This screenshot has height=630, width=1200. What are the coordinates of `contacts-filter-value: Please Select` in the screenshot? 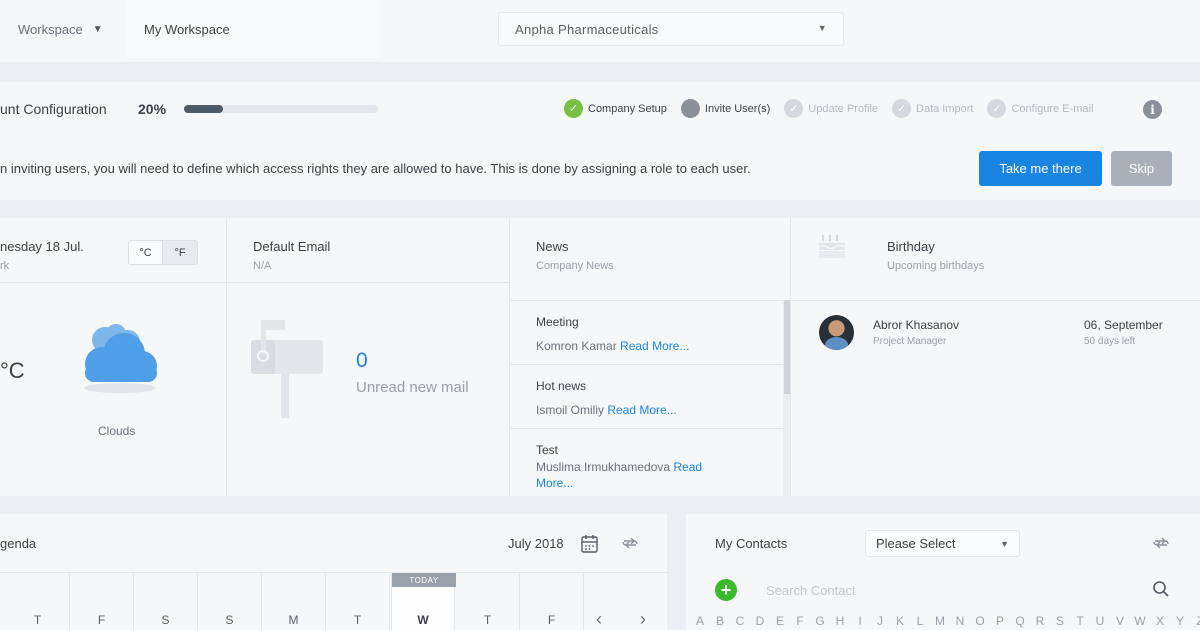 It's located at (916, 543).